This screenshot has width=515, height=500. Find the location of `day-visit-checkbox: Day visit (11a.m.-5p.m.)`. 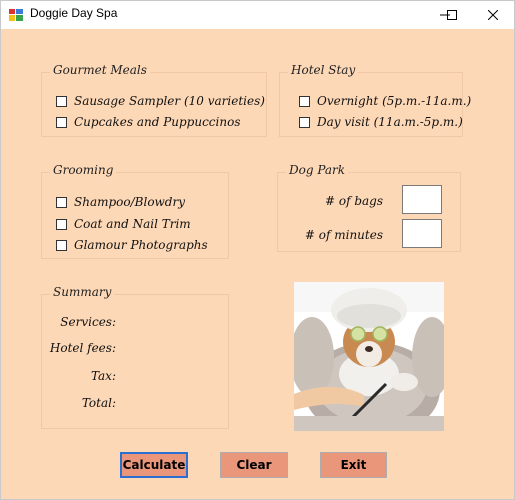

day-visit-checkbox: Day visit (11a.m.-5p.m.) is located at coordinates (381, 122).